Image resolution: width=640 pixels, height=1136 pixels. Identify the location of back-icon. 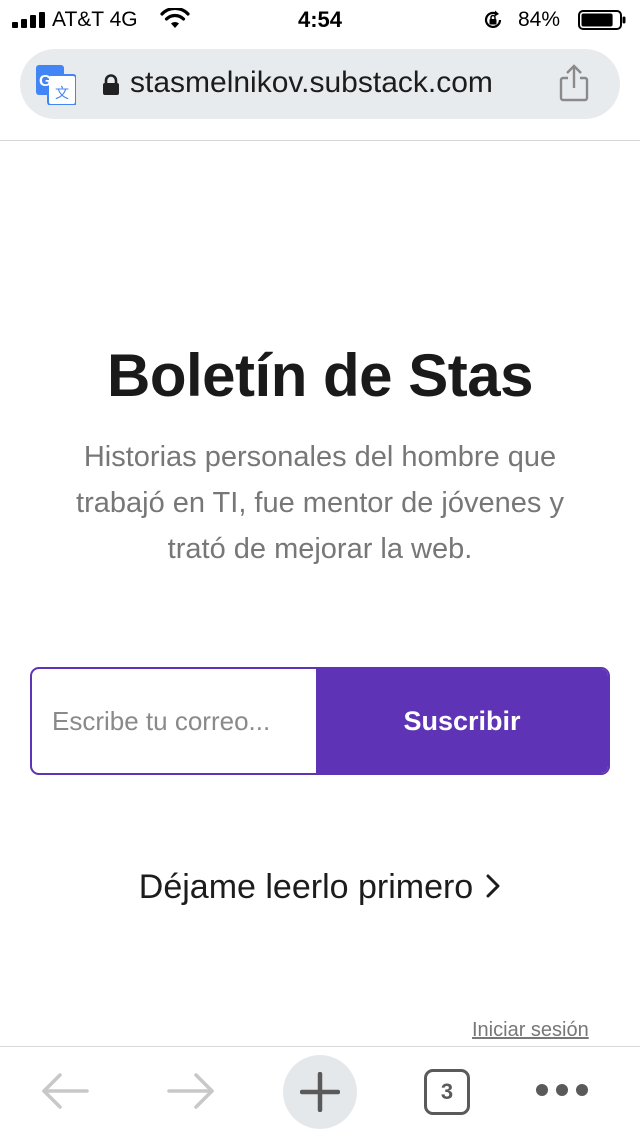
(65, 1091).